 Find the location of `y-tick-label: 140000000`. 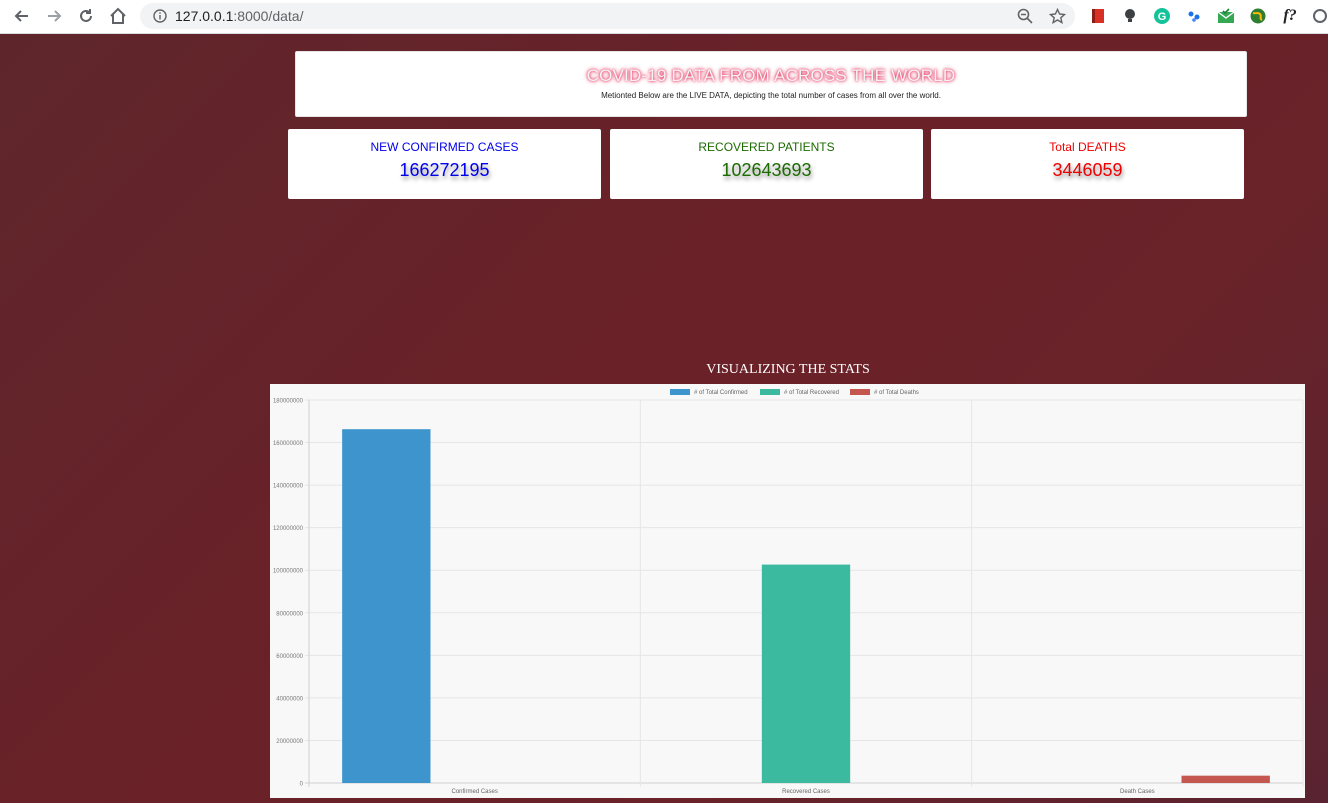

y-tick-label: 140000000 is located at coordinates (288, 487).